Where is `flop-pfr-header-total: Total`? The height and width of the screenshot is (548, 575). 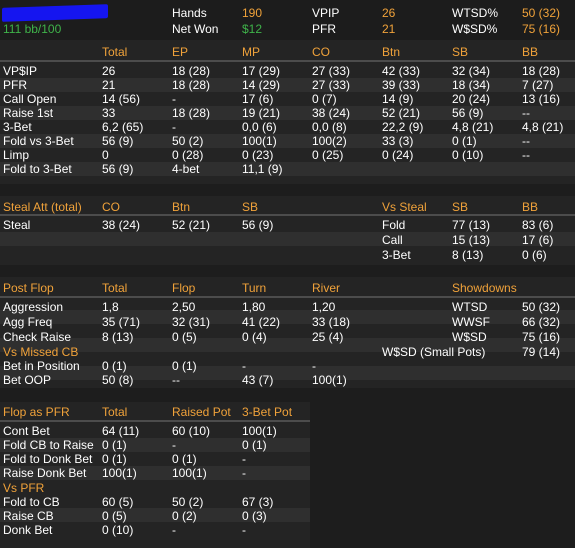 flop-pfr-header-total: Total is located at coordinates (115, 412).